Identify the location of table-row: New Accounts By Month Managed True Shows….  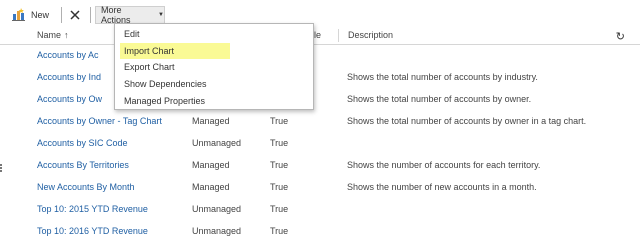
(320, 188).